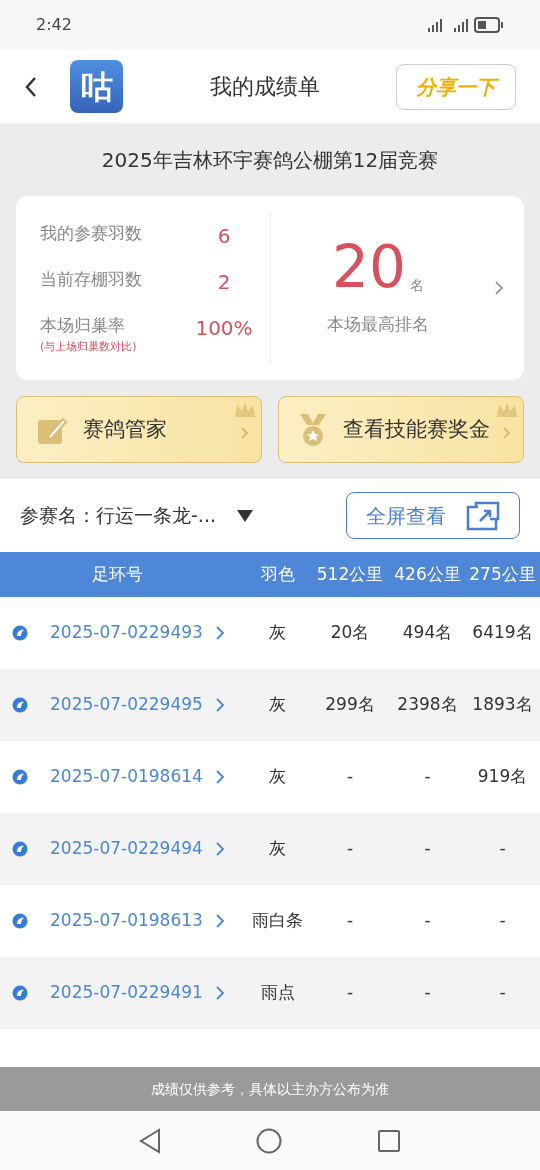 This screenshot has width=540, height=1170. I want to click on table-cell-text: 6419名, so click(502, 633).